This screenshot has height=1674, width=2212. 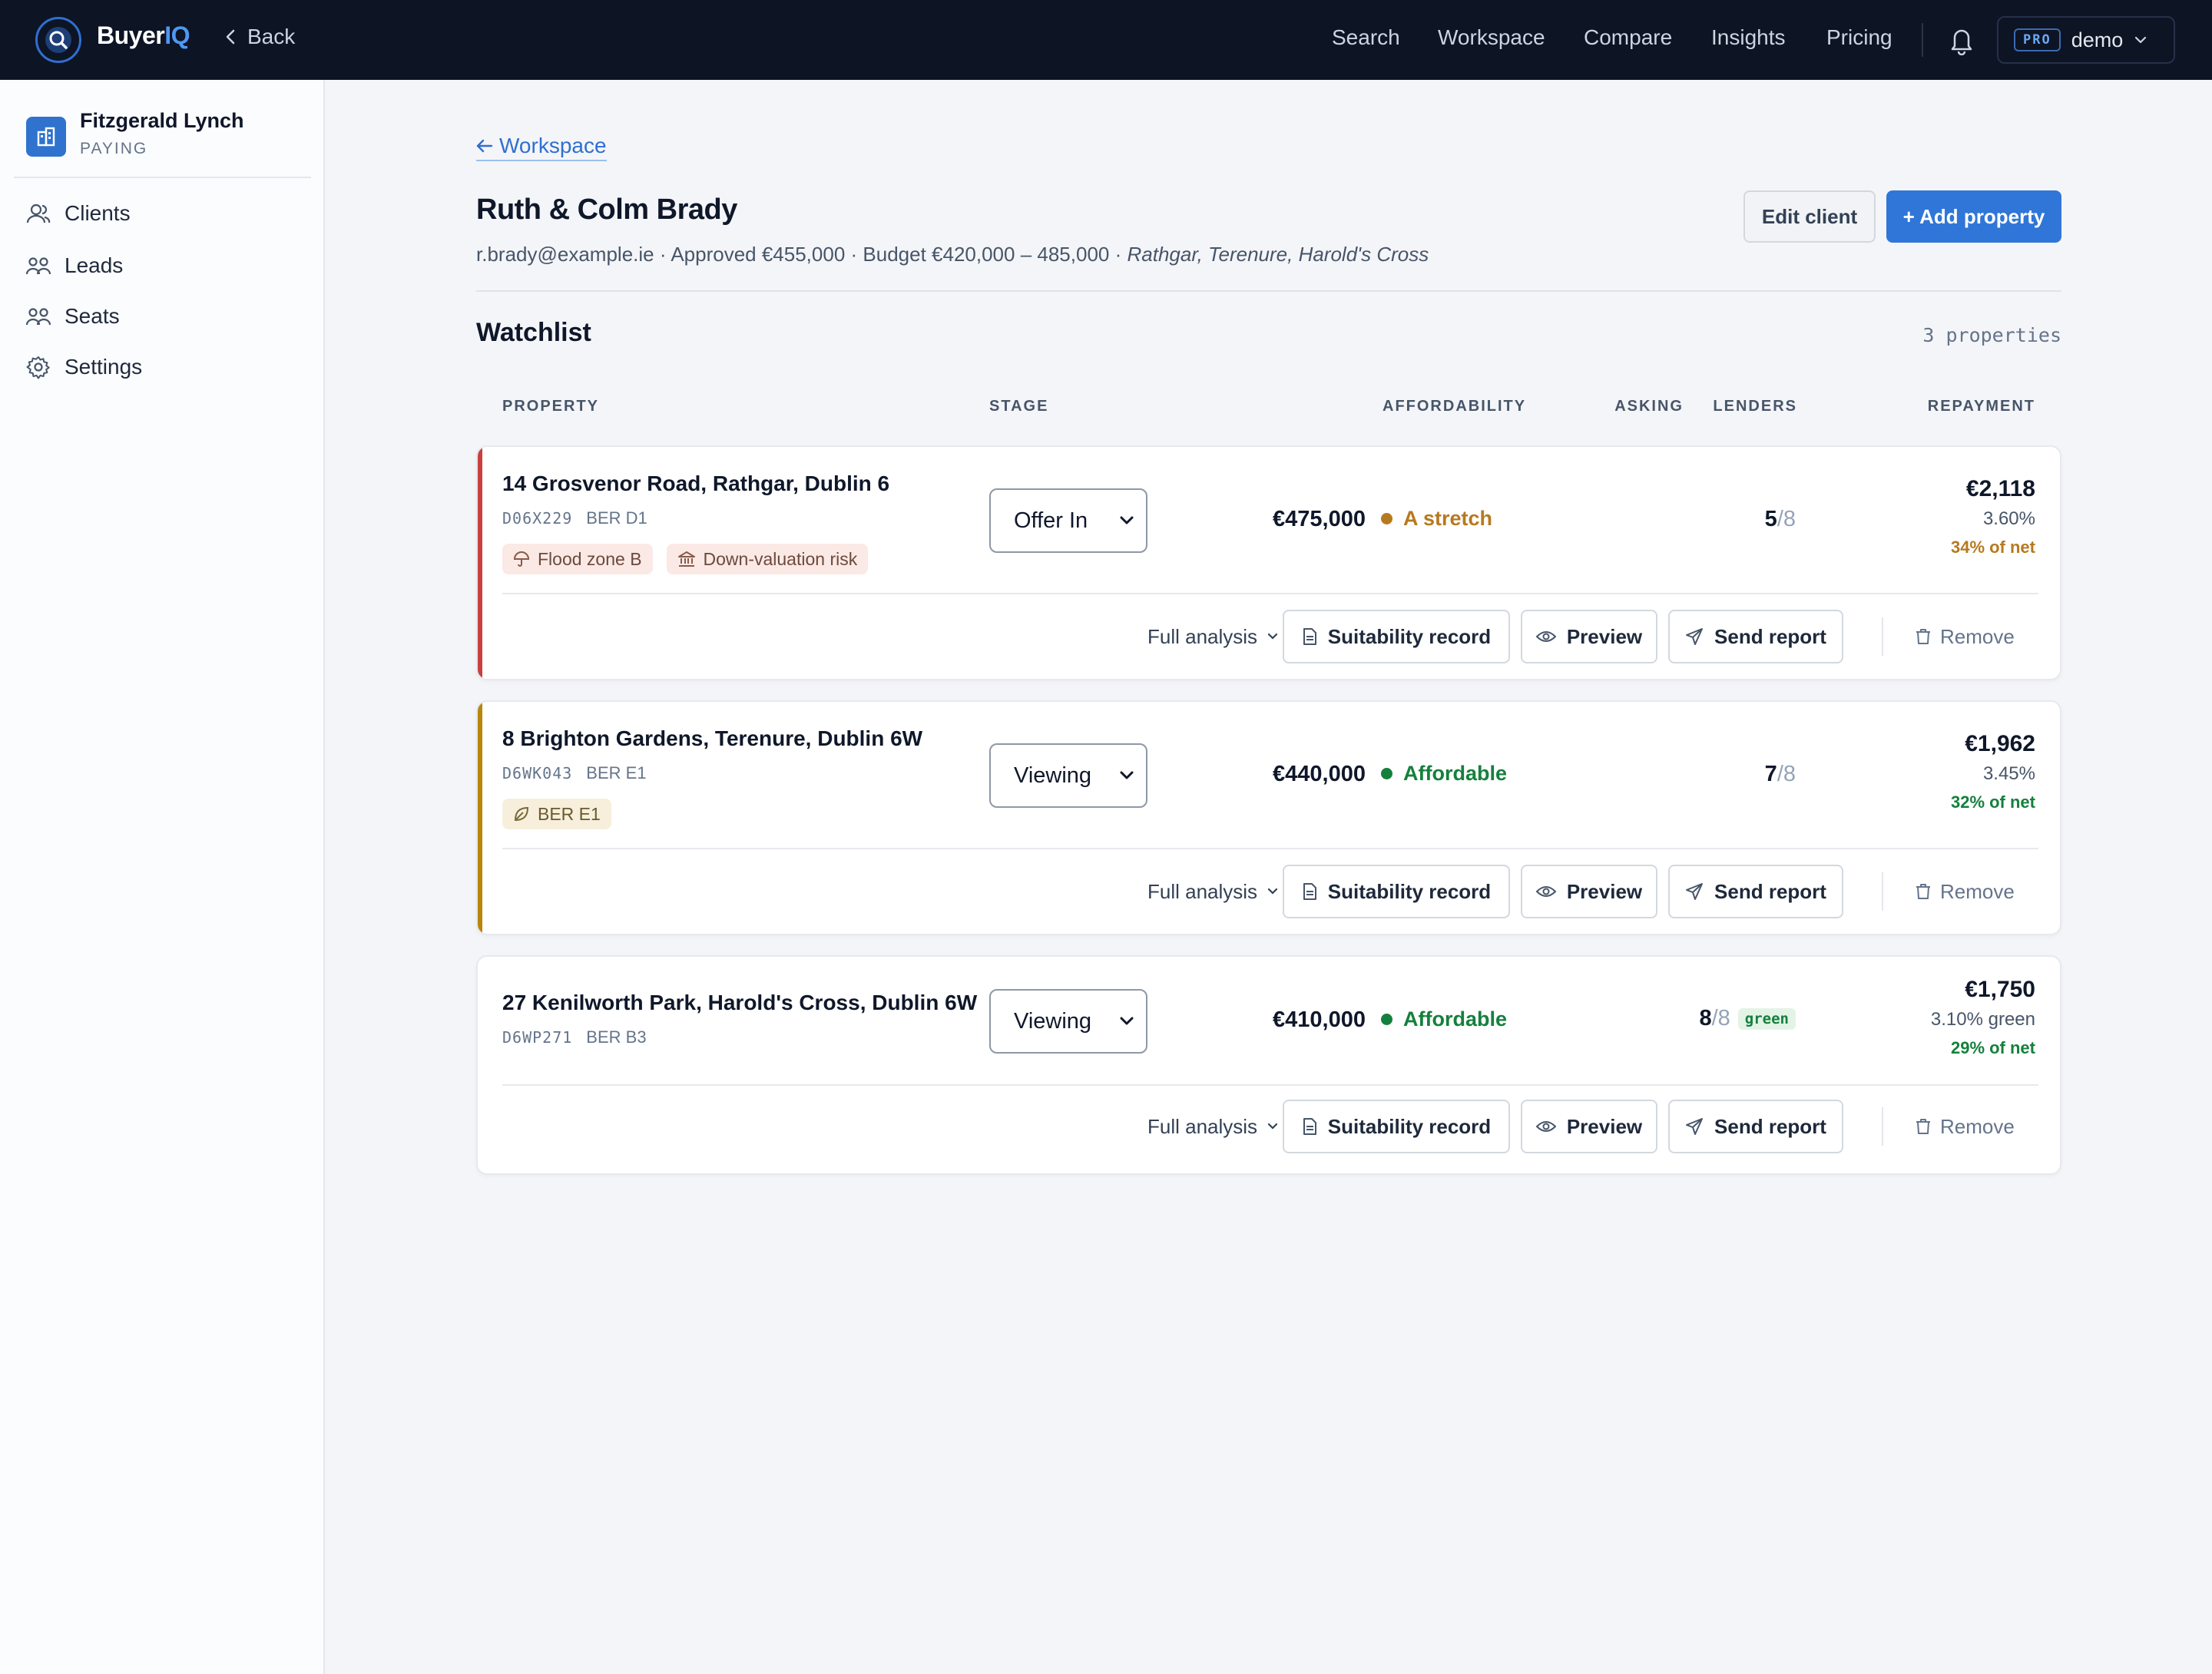 What do you see at coordinates (768, 559) in the screenshot?
I see `down-valuation-tag: Down-valuation risk` at bounding box center [768, 559].